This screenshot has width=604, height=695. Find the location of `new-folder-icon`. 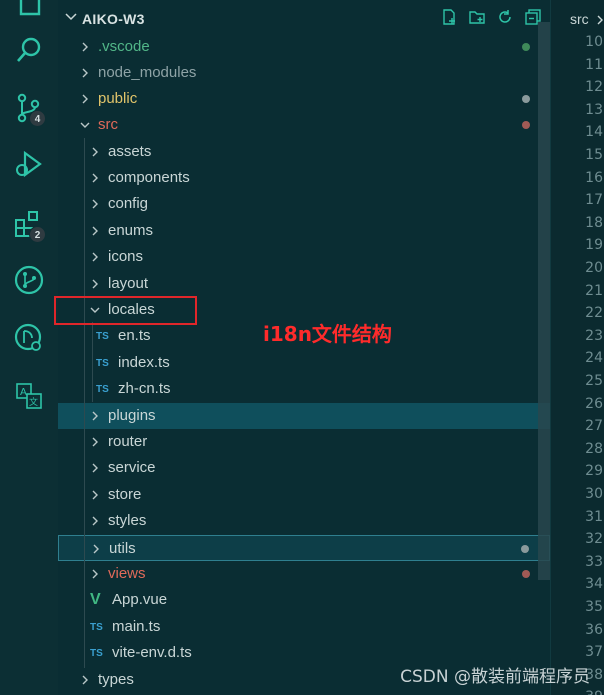

new-folder-icon is located at coordinates (477, 17).